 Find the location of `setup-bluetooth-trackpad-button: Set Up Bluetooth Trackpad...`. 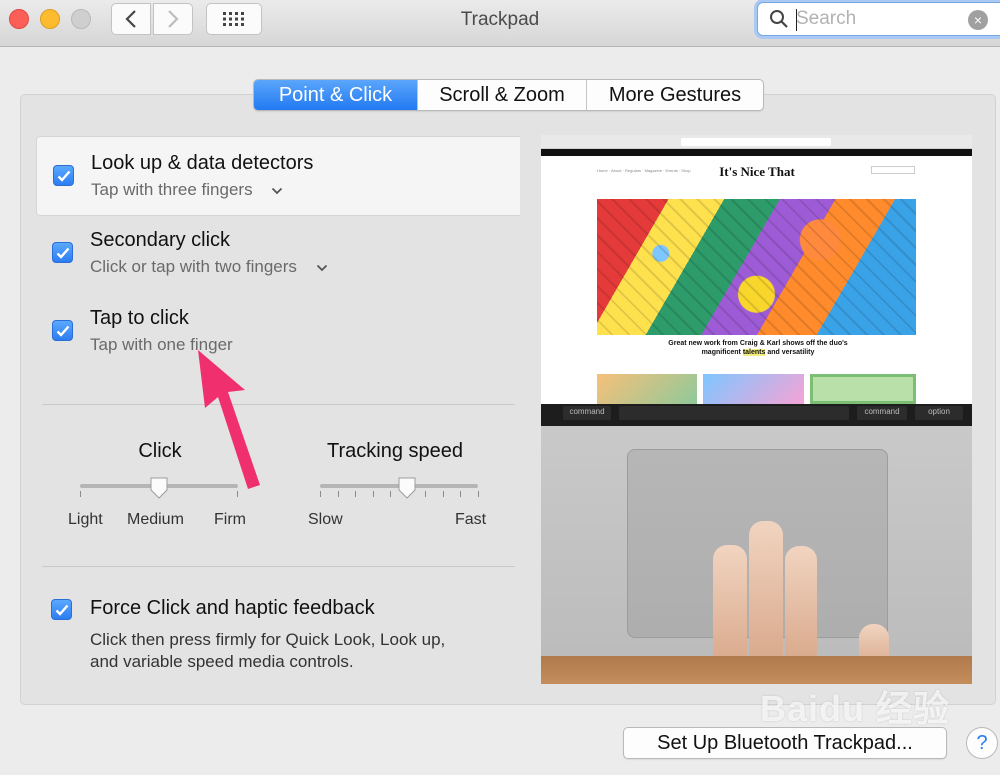

setup-bluetooth-trackpad-button: Set Up Bluetooth Trackpad... is located at coordinates (785, 743).